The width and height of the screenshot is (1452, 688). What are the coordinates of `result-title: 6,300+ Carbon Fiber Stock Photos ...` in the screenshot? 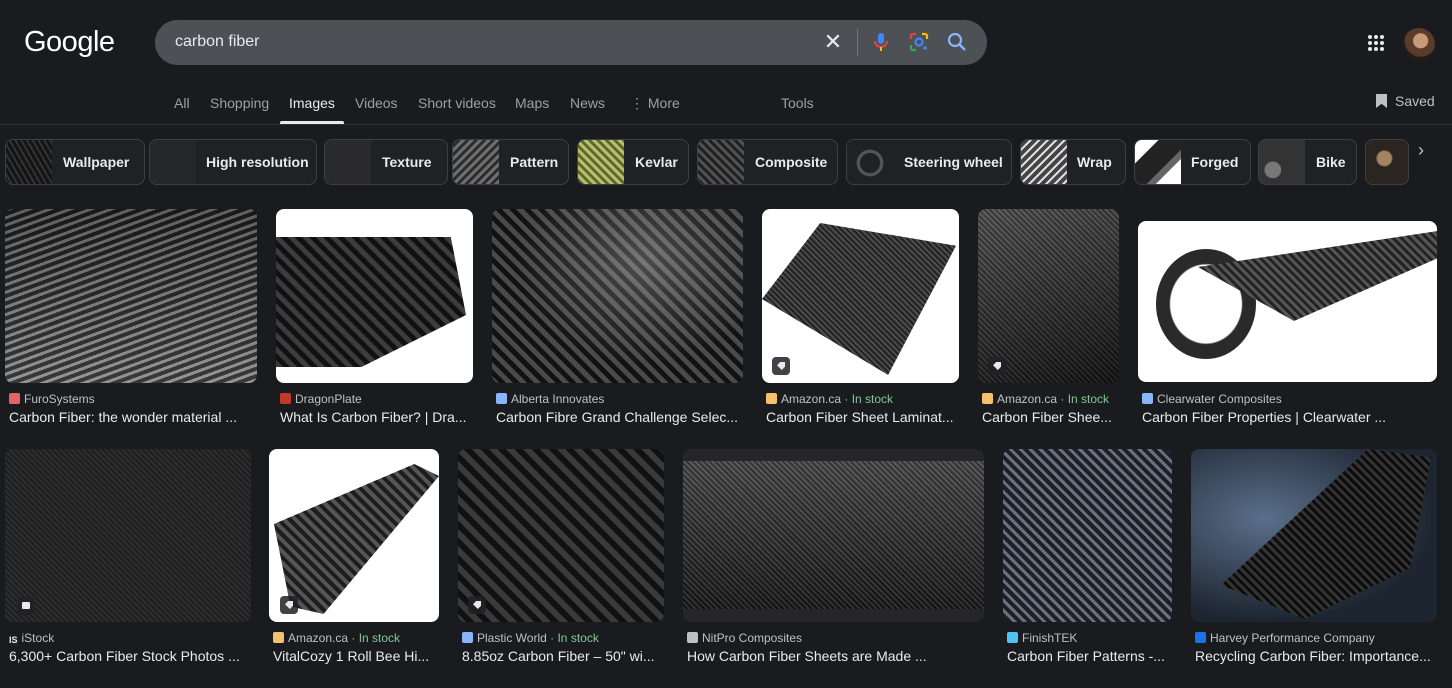 It's located at (129, 656).